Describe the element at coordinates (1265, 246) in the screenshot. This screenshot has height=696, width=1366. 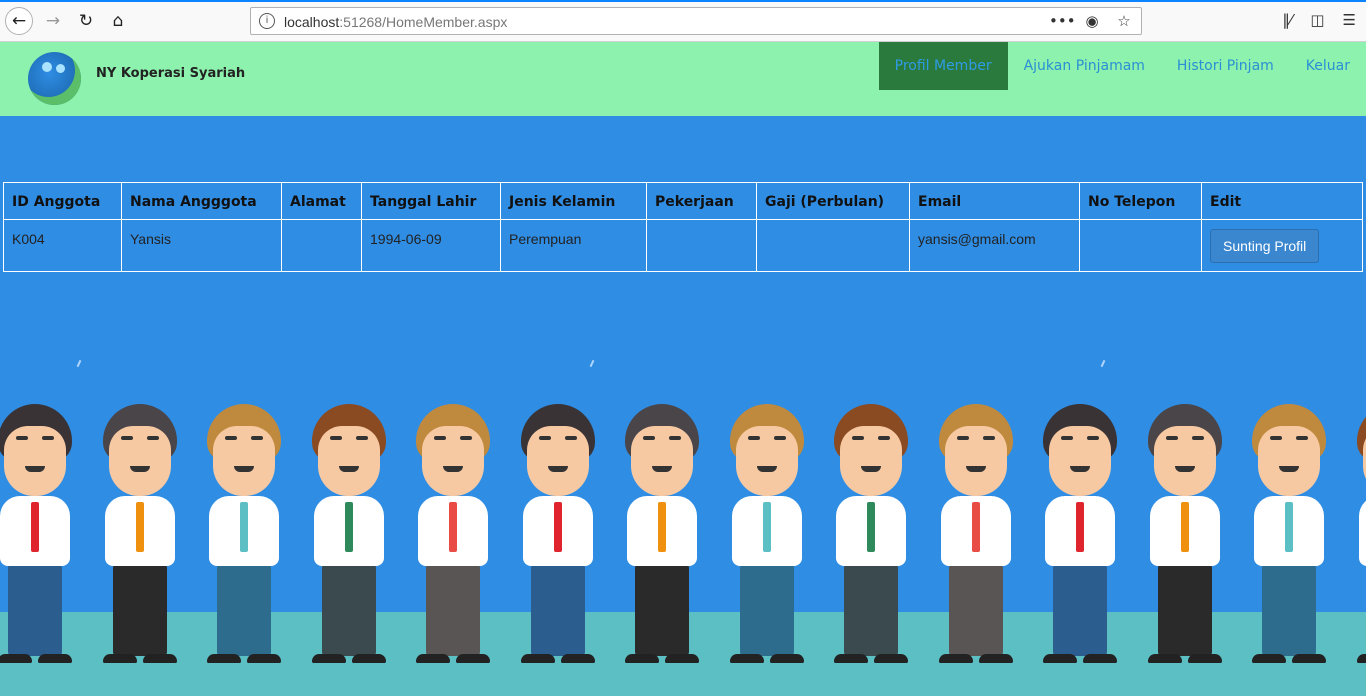
I see `sunting-profil-button: Sunting Profil` at that location.